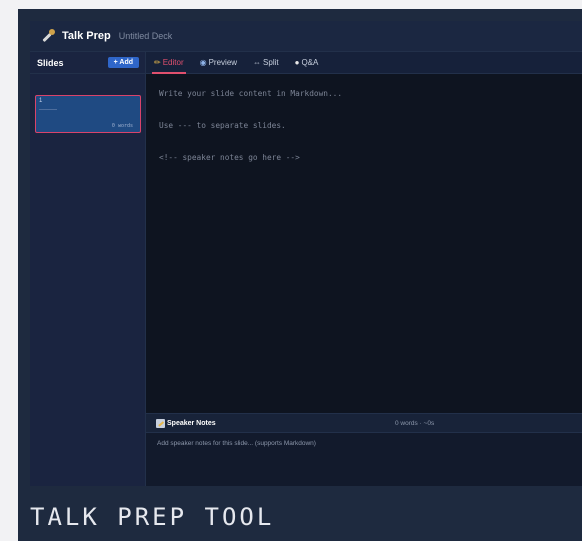 The width and height of the screenshot is (582, 541). Describe the element at coordinates (310, 62) in the screenshot. I see `tab-qa-label: Q&A` at that location.